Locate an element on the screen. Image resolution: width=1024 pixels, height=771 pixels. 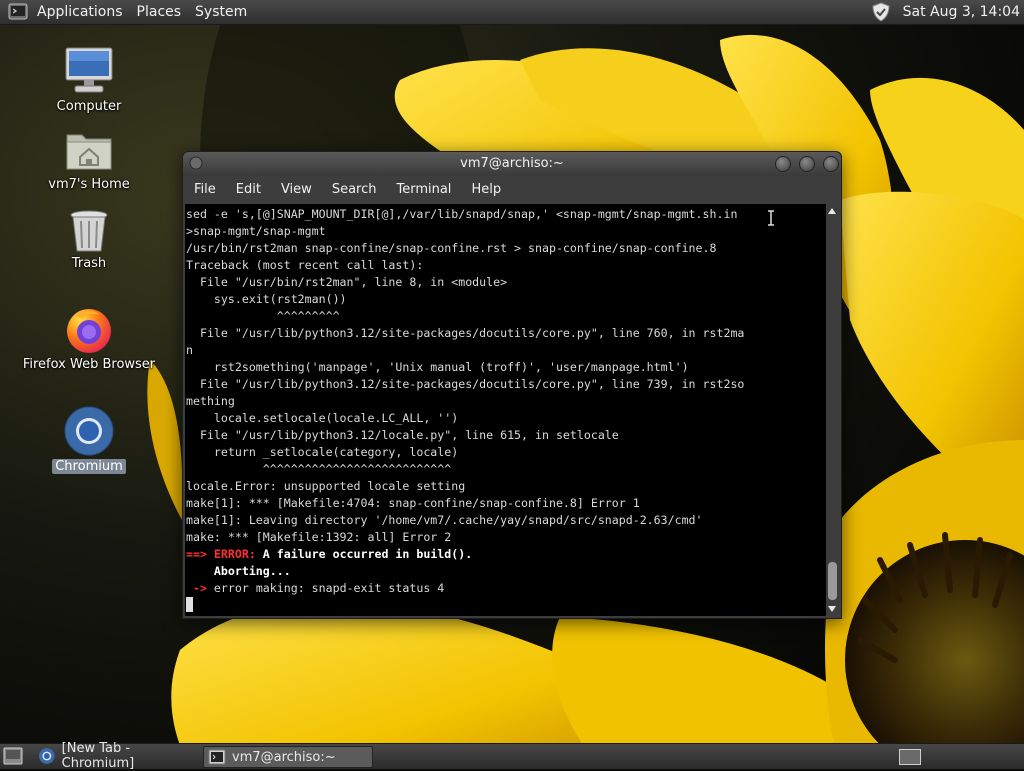
terminal-line: return _setlocale(category, locale) is located at coordinates (322, 452).